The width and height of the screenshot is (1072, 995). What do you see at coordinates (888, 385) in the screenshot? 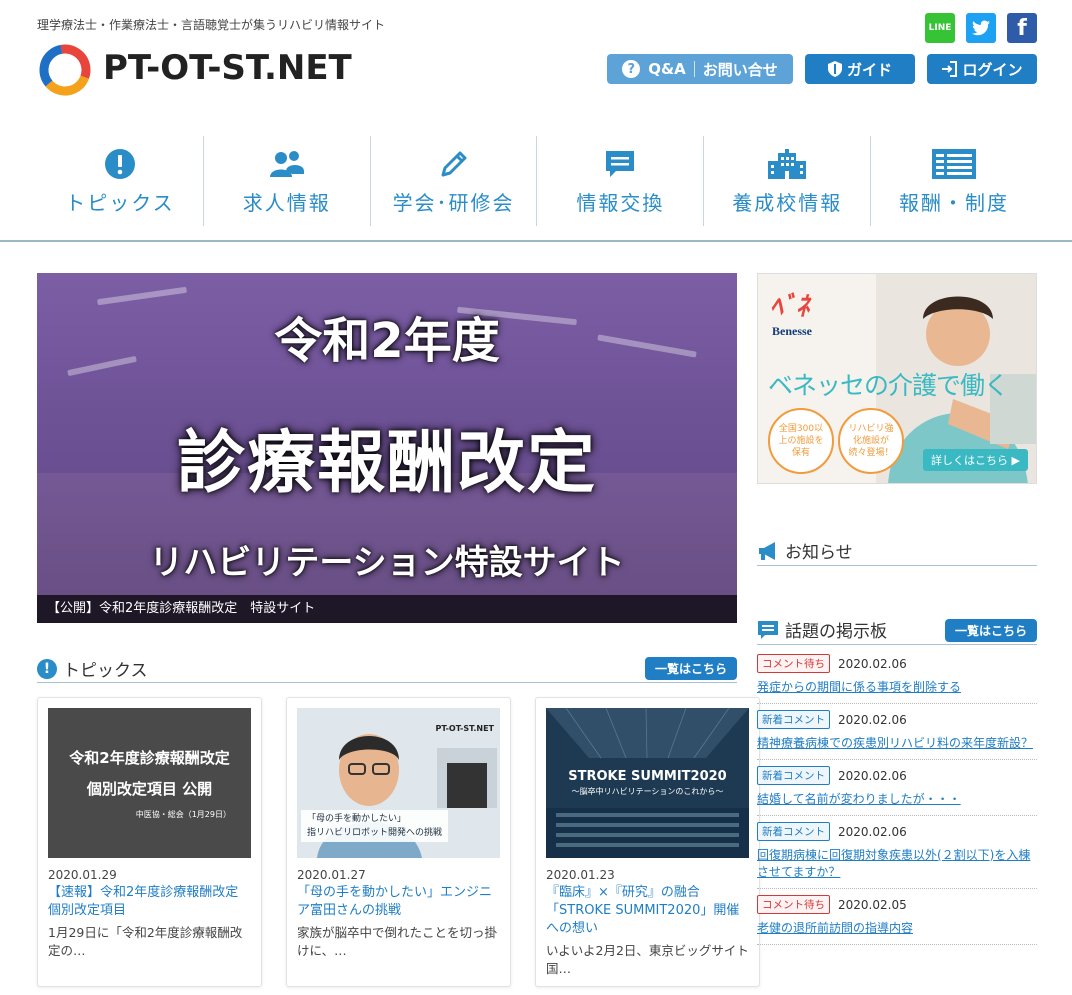
I see `ad-headline: ベネッセの介護で働く` at bounding box center [888, 385].